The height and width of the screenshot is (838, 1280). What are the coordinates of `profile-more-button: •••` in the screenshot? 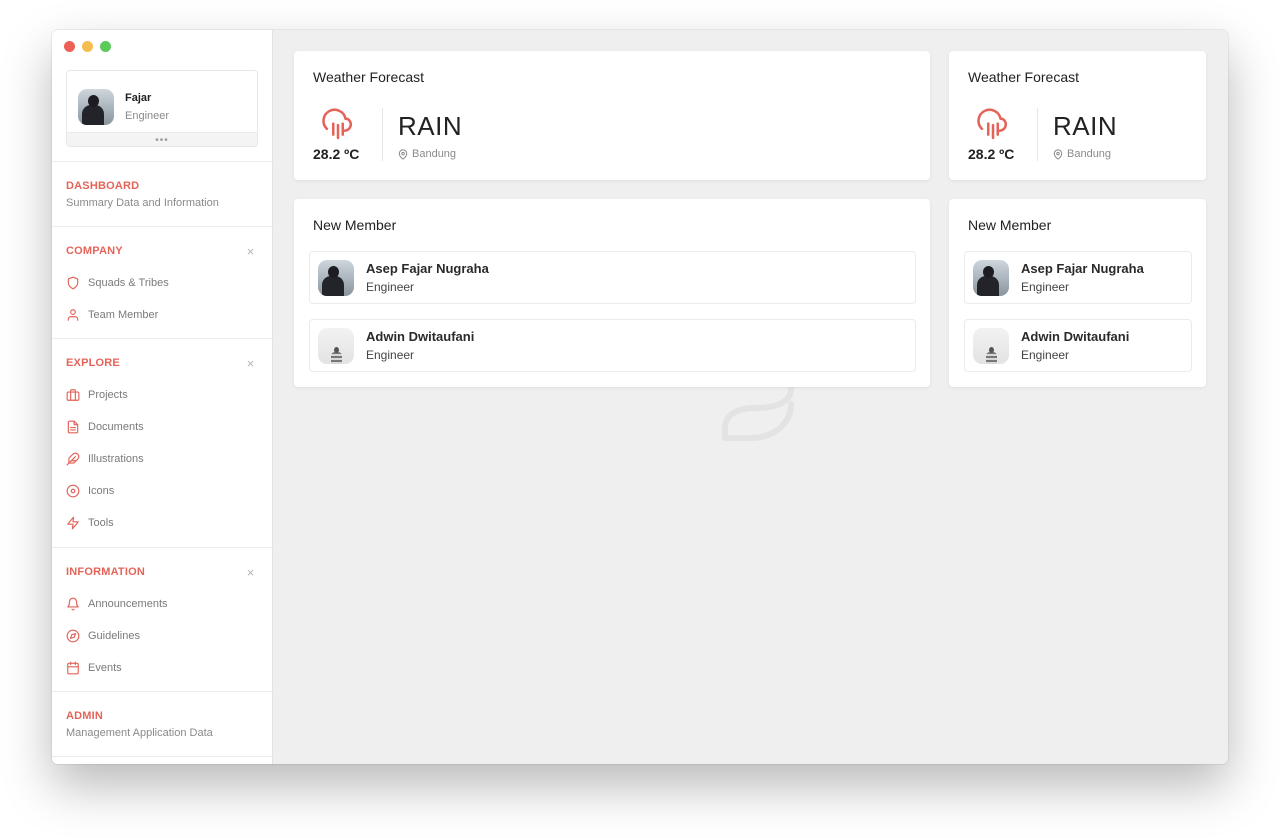 It's located at (162, 139).